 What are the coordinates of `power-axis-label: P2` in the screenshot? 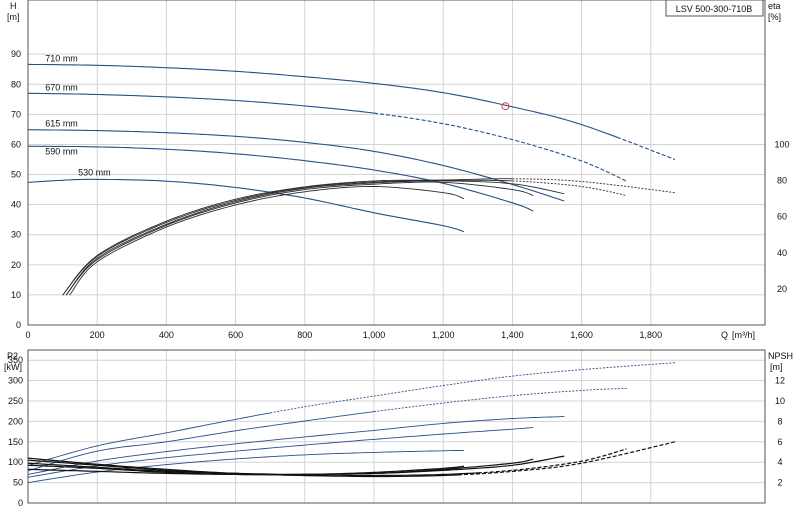 It's located at (12, 356).